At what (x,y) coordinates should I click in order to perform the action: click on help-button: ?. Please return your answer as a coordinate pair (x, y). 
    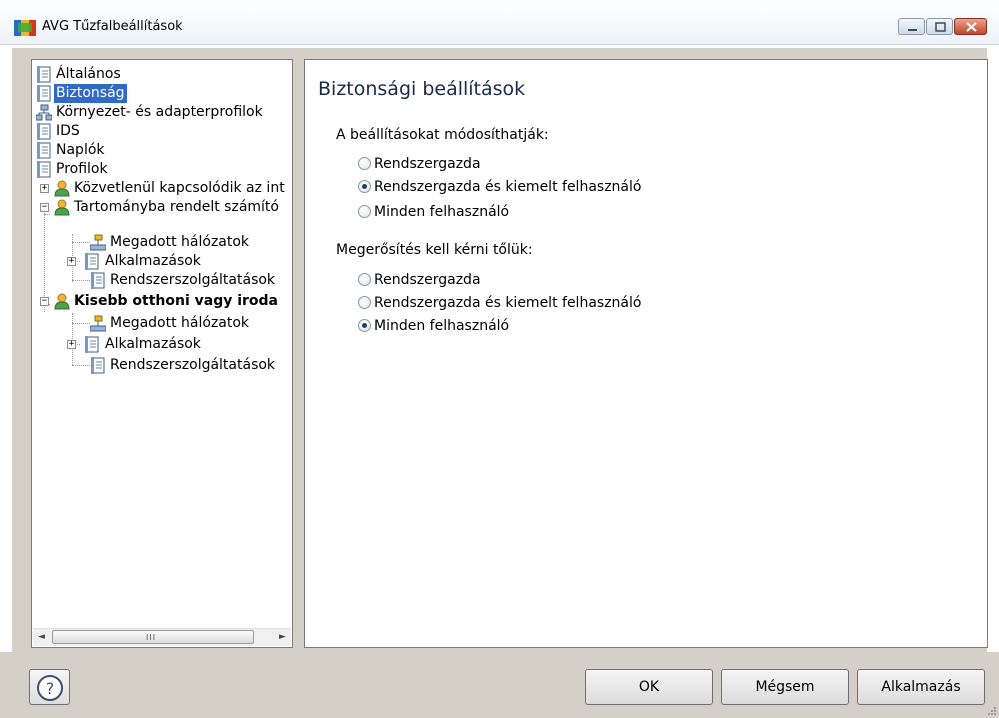
    Looking at the image, I should click on (49, 687).